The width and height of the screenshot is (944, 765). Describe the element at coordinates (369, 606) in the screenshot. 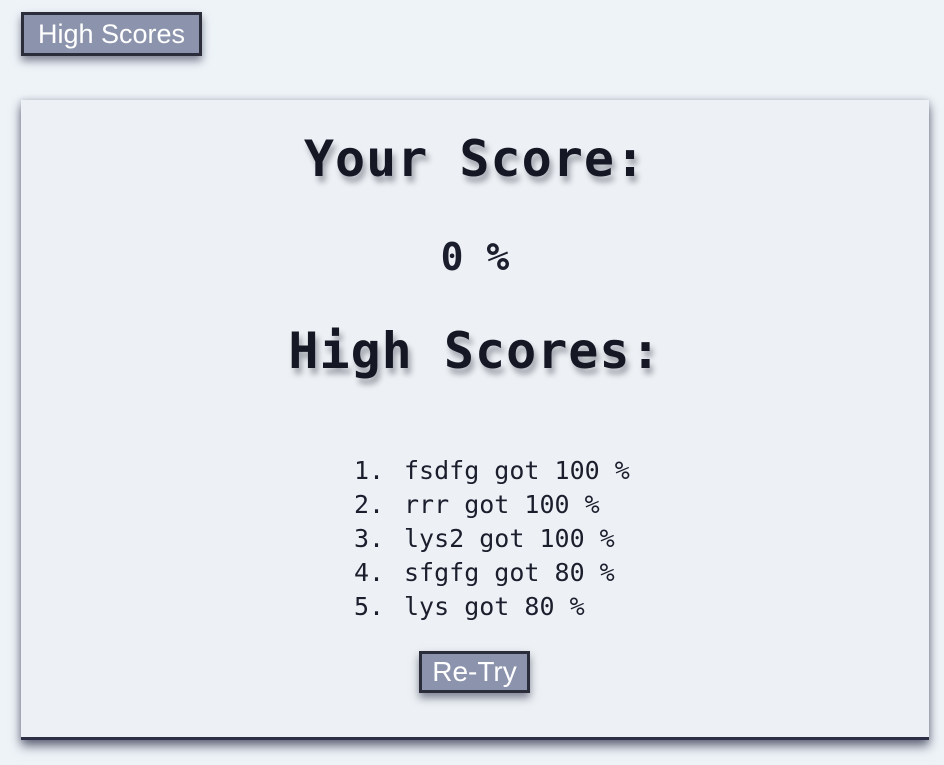

I see `rank-number: 5.` at that location.